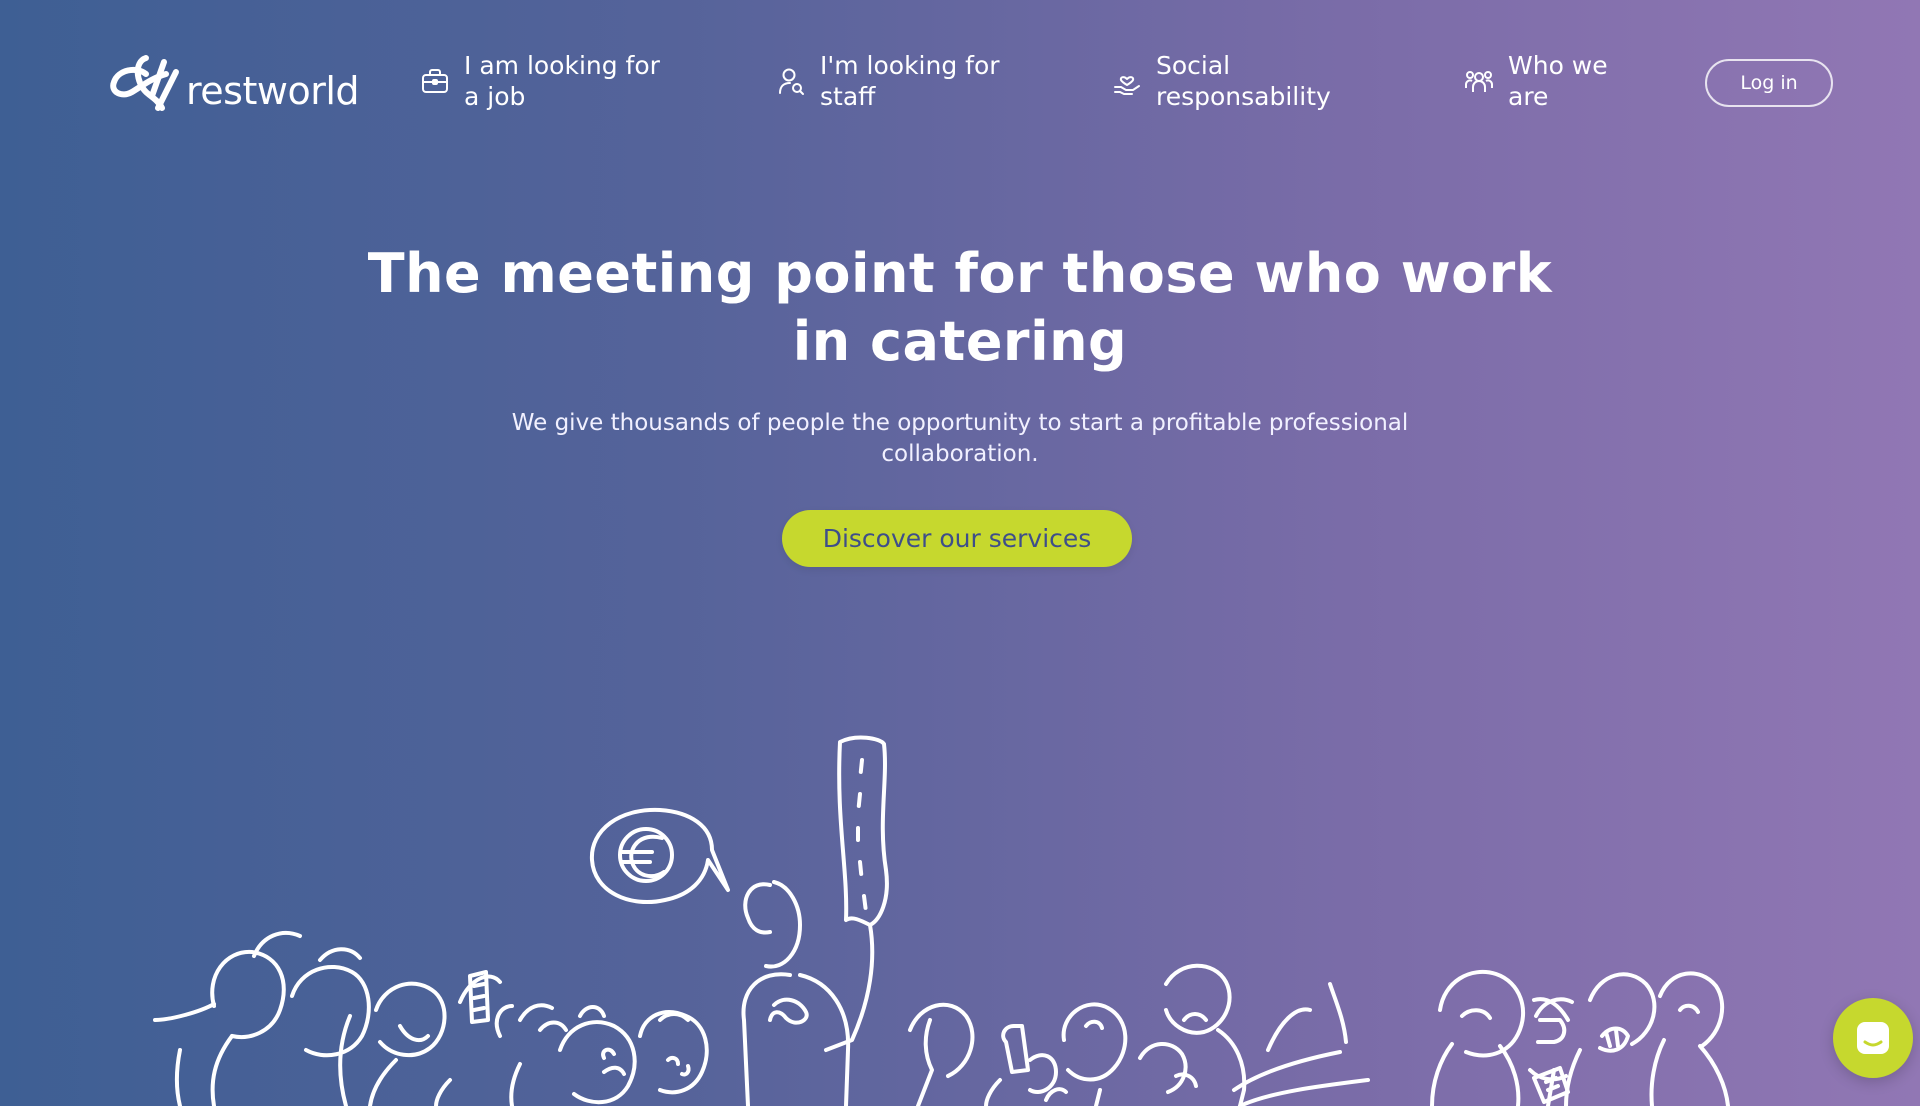  I want to click on hand-heart-icon, so click(1127, 85).